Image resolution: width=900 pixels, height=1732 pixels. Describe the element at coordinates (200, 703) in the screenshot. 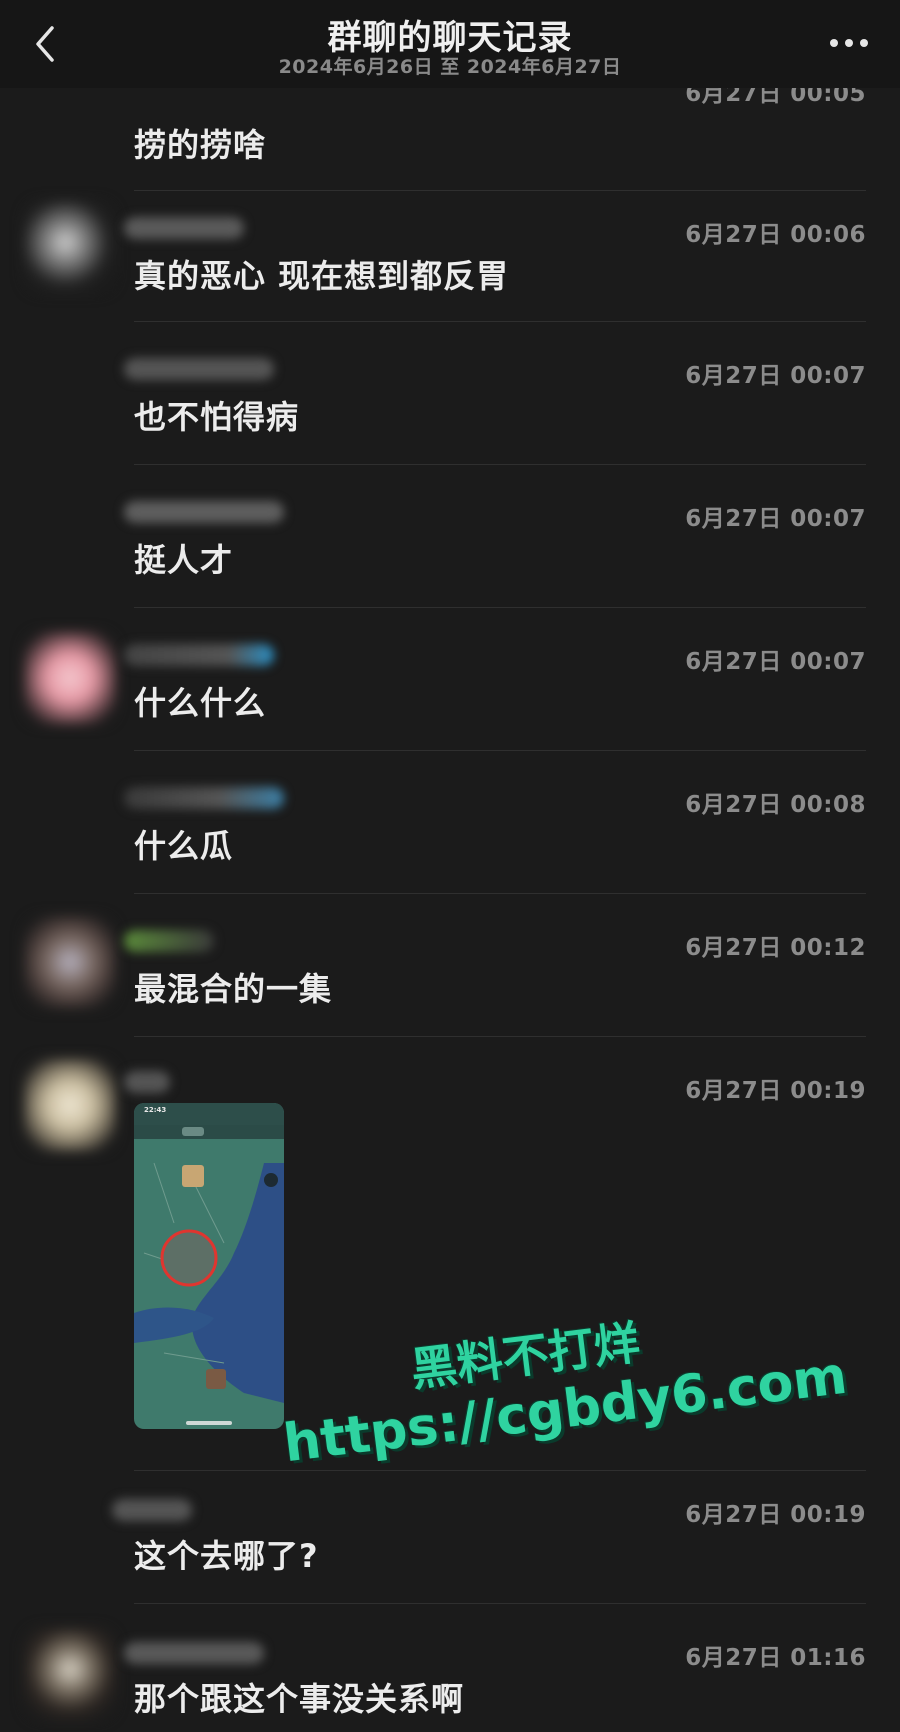

I see `message-text: 什么什么` at that location.